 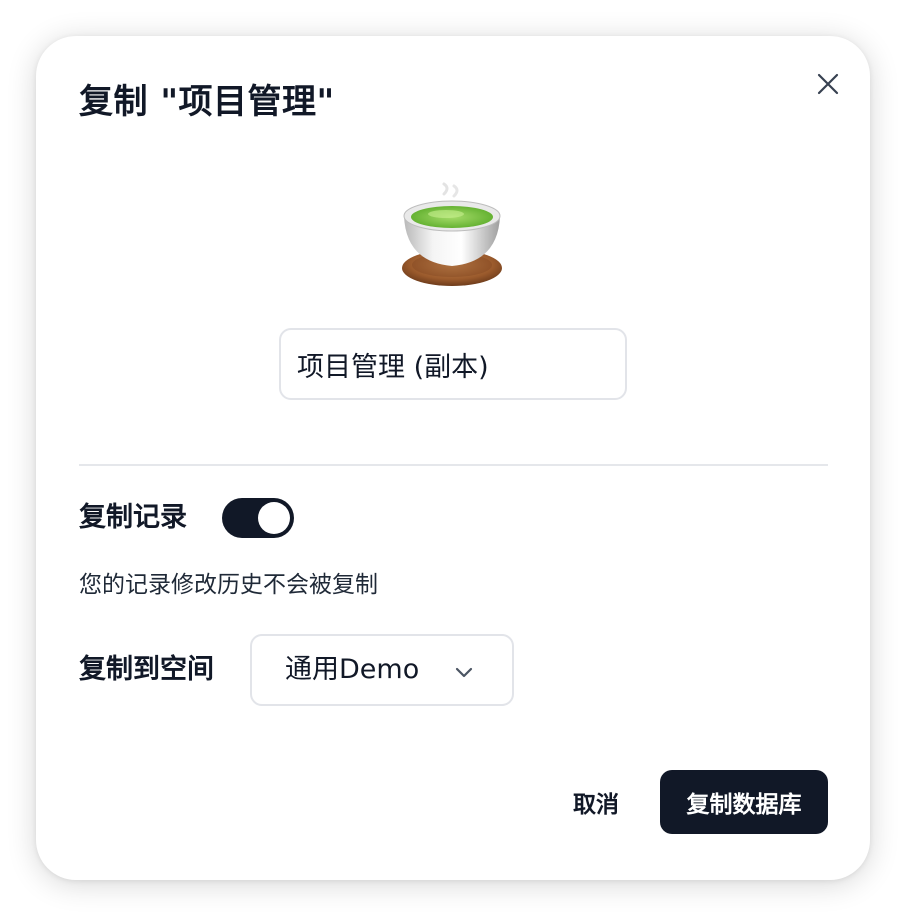 I want to click on database-icon-button, so click(x=451, y=237).